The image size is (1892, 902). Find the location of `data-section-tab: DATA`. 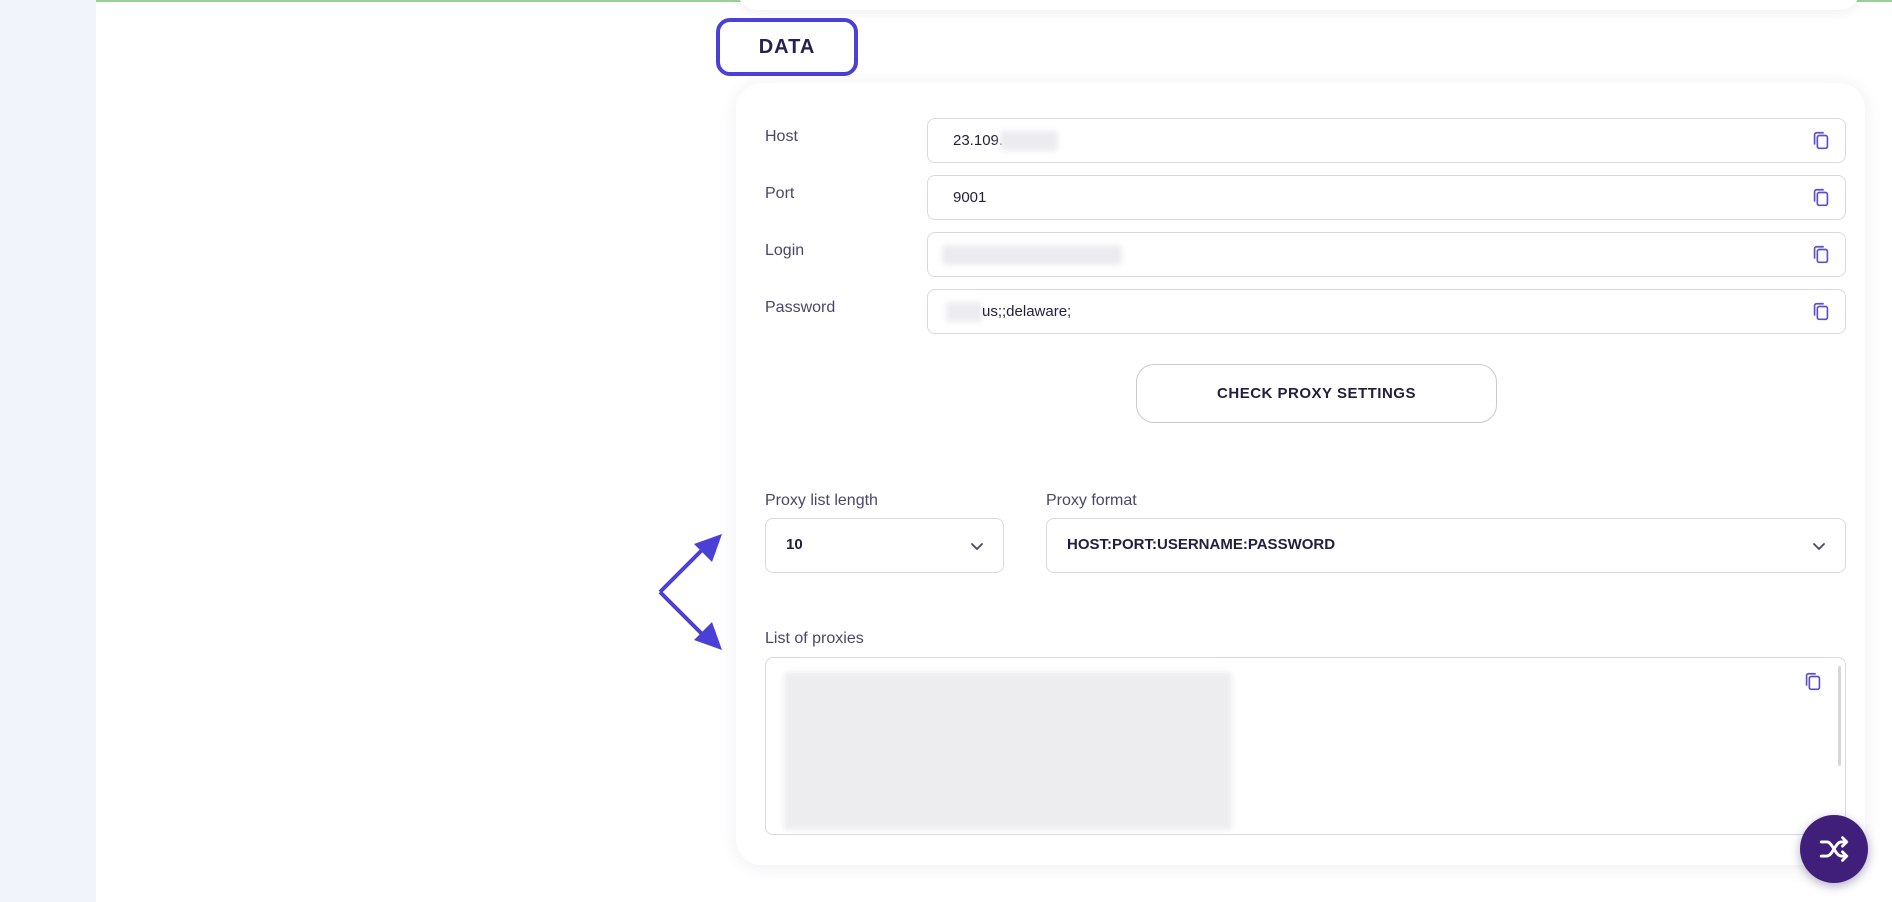

data-section-tab: DATA is located at coordinates (787, 47).